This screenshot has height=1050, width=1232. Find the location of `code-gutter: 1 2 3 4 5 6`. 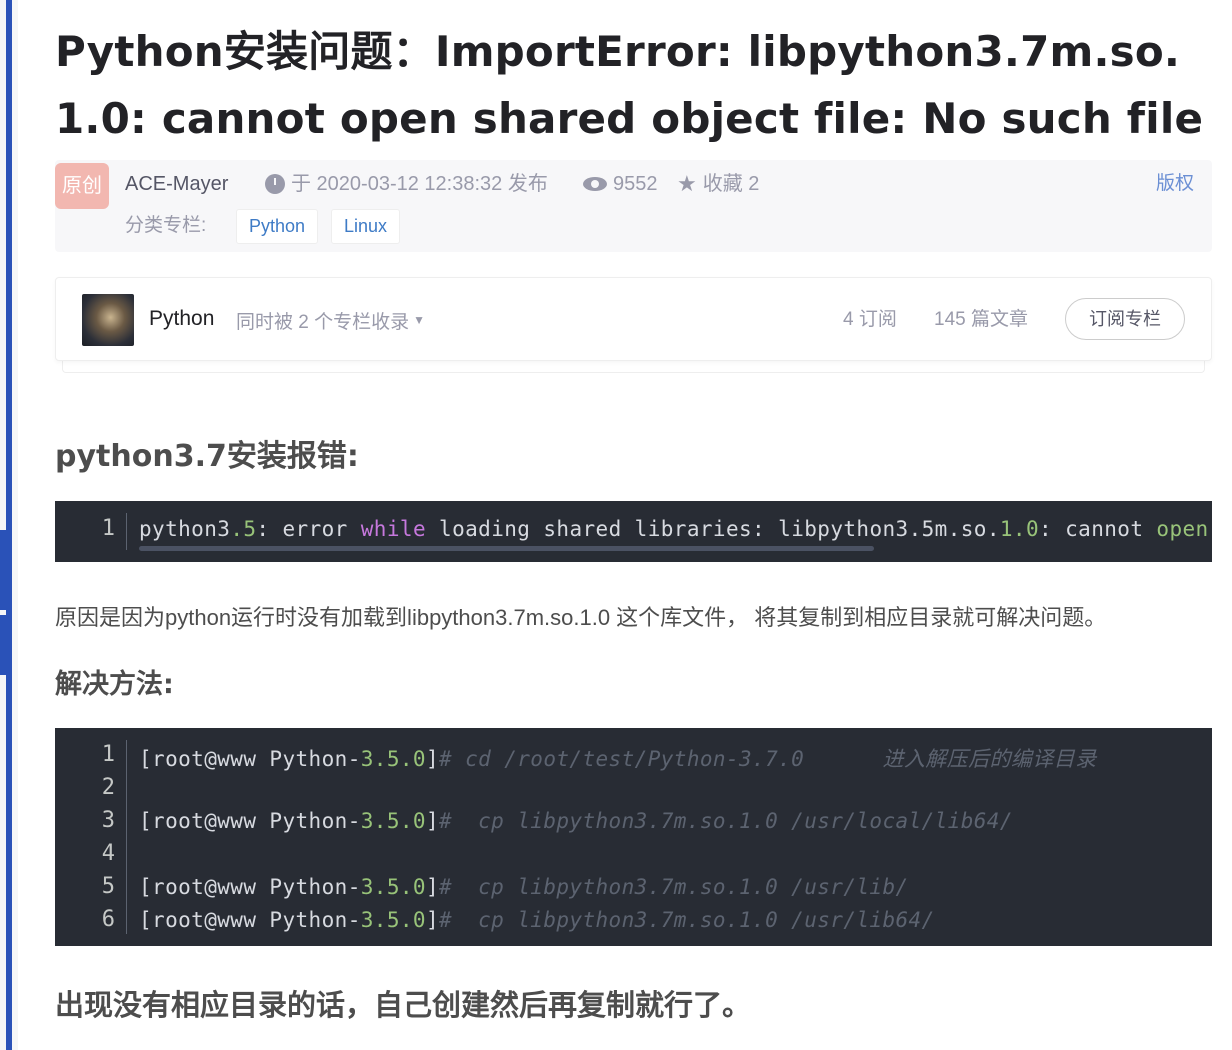

code-gutter: 1 2 3 4 5 6 is located at coordinates (91, 837).